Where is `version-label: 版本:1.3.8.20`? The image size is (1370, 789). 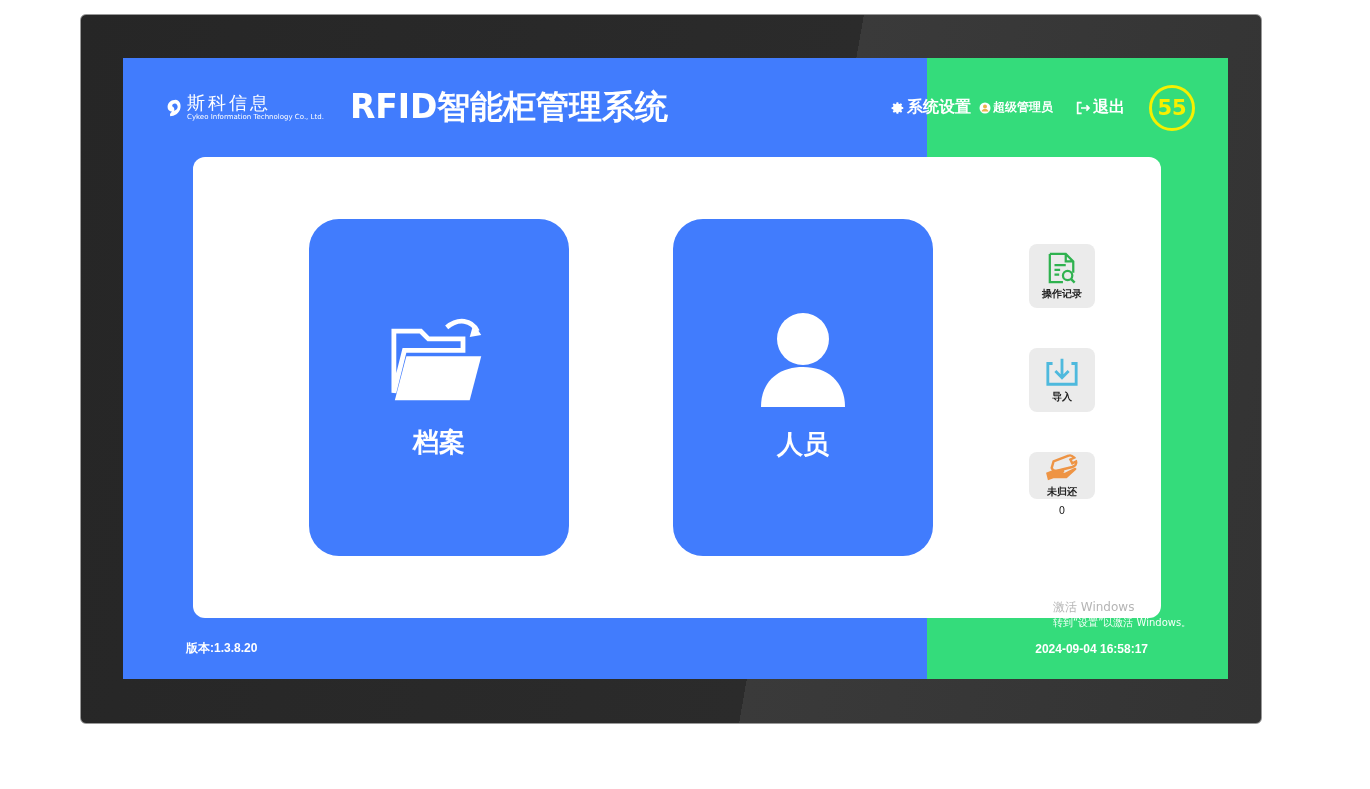 version-label: 版本:1.3.8.20 is located at coordinates (222, 648).